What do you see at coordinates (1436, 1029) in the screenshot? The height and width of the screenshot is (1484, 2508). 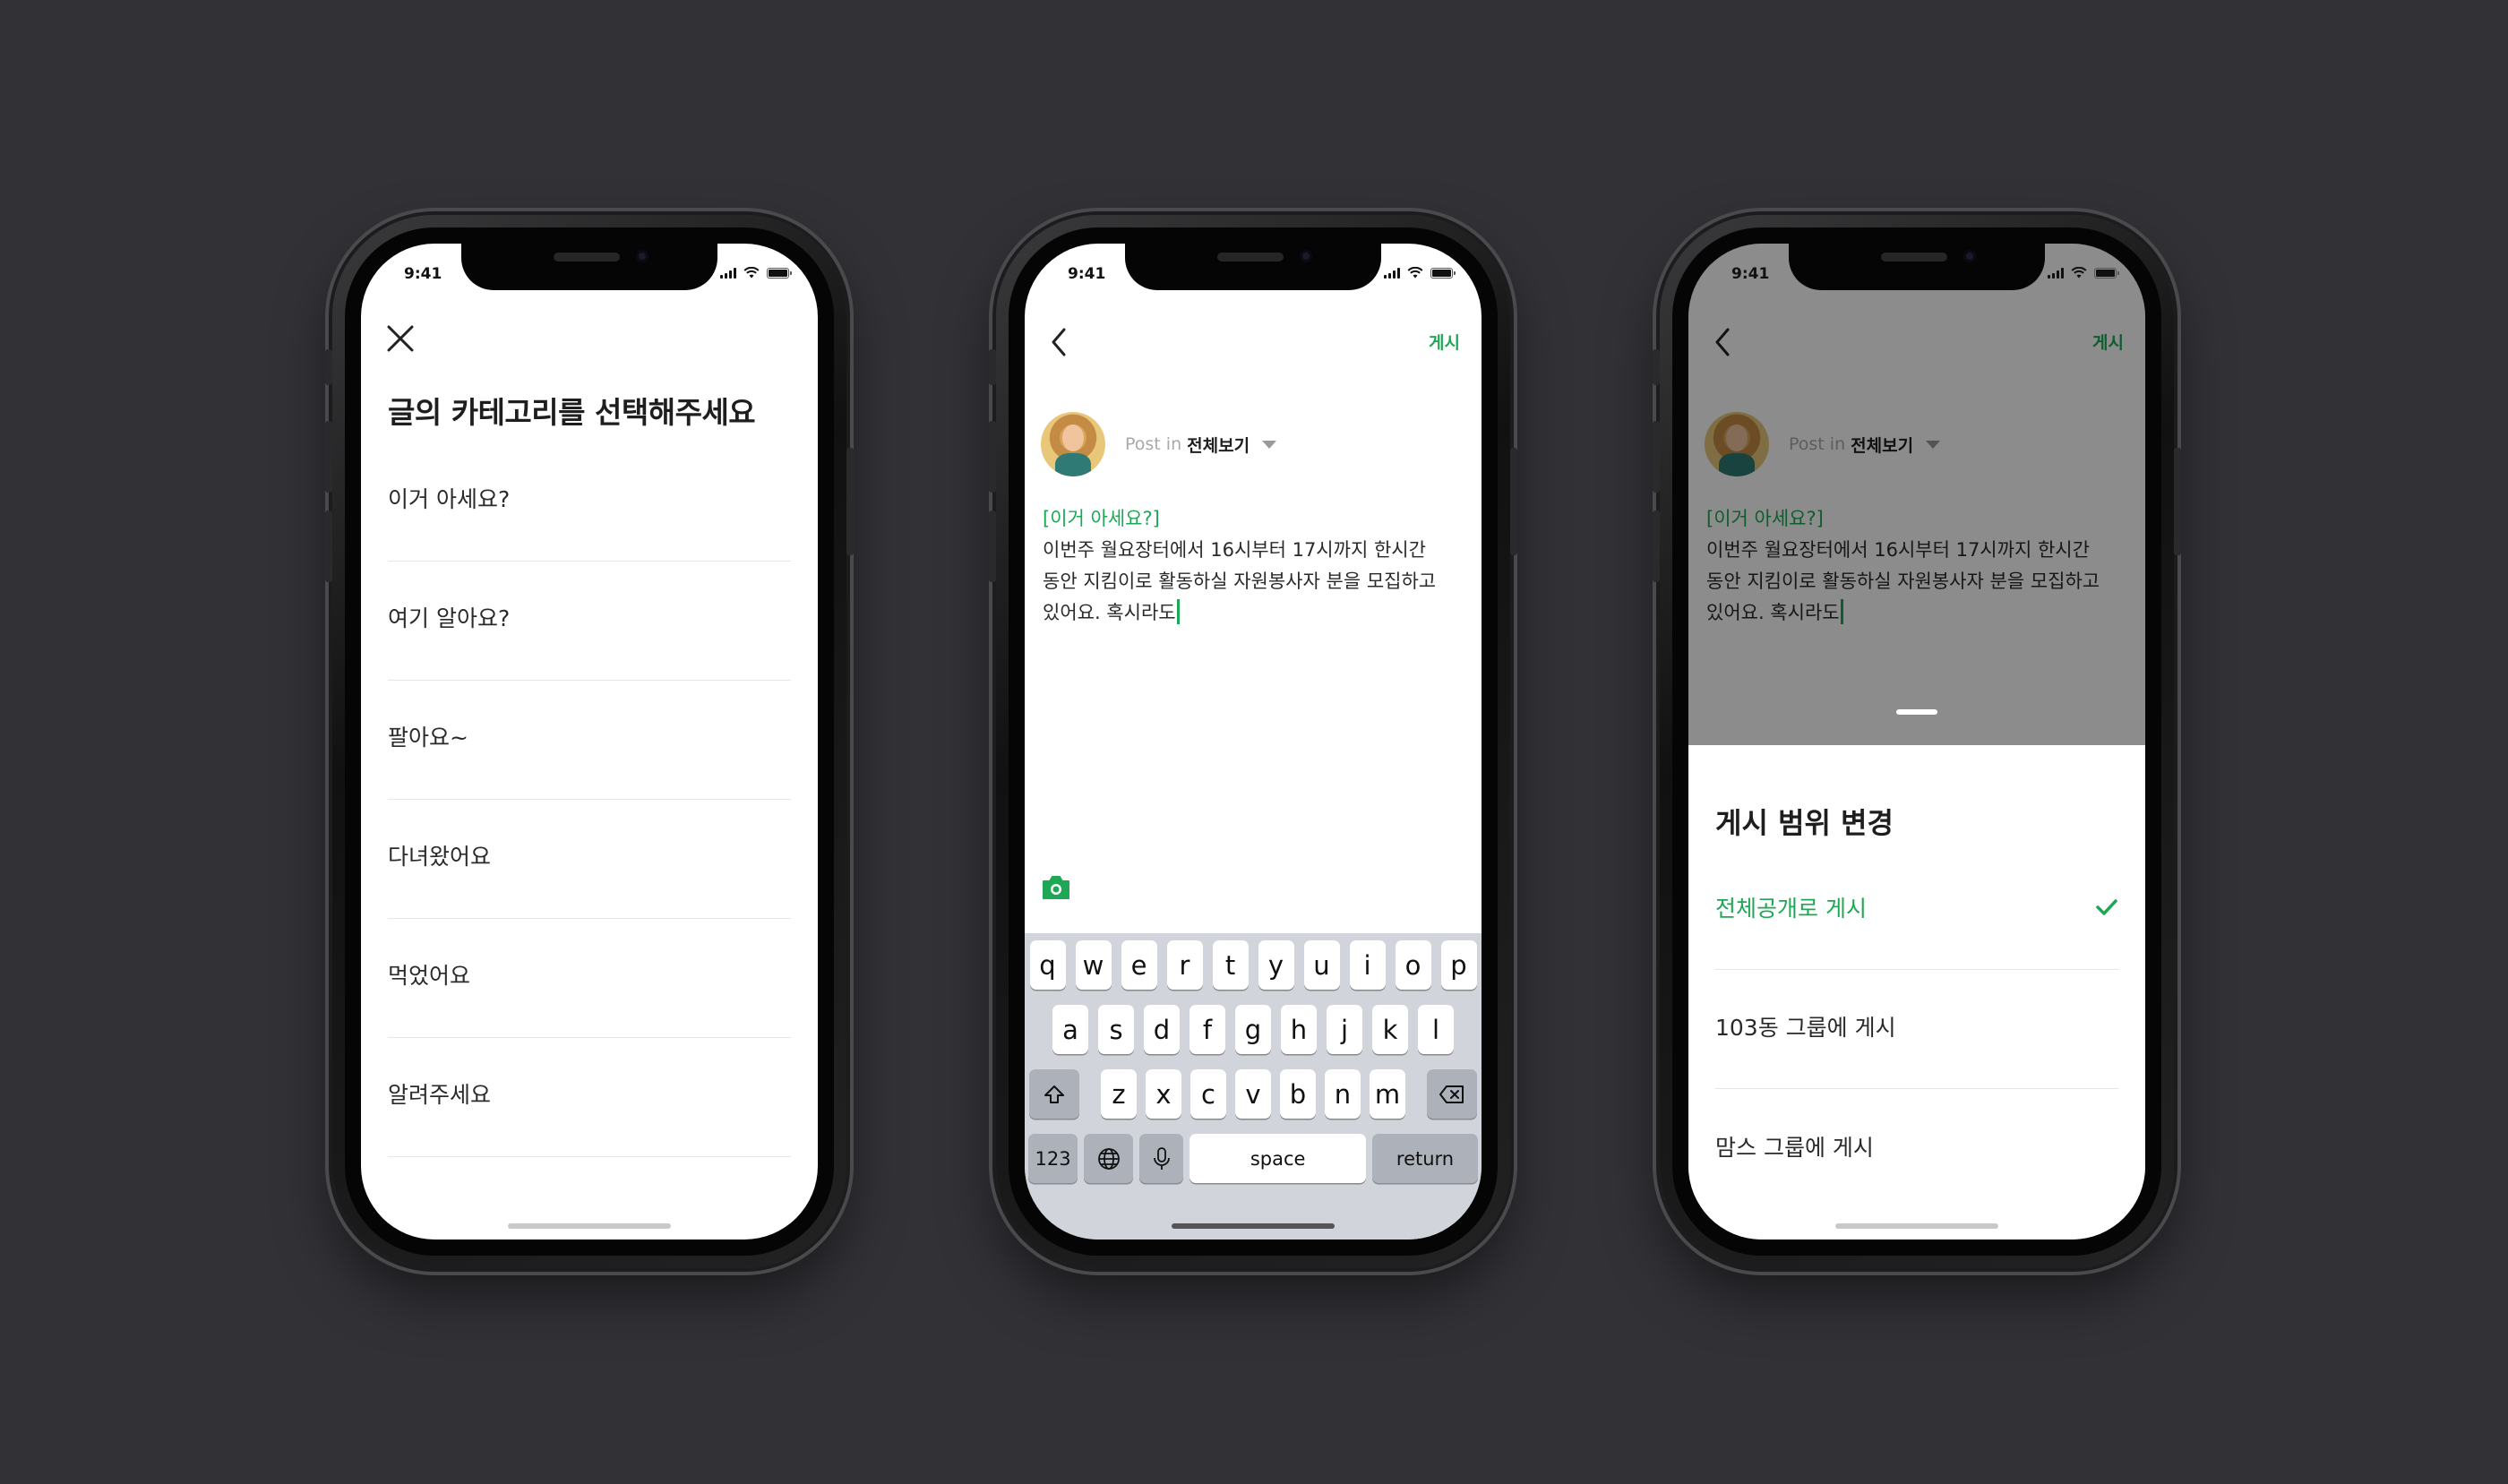 I see `key-l: l` at bounding box center [1436, 1029].